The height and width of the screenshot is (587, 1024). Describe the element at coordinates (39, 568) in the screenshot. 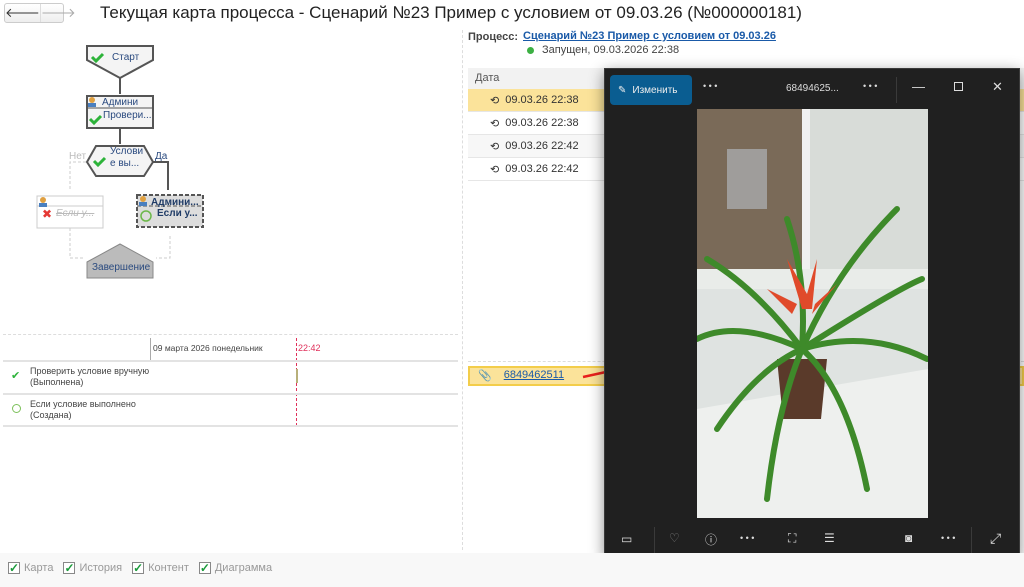

I see `checkbox-label: Карта` at that location.